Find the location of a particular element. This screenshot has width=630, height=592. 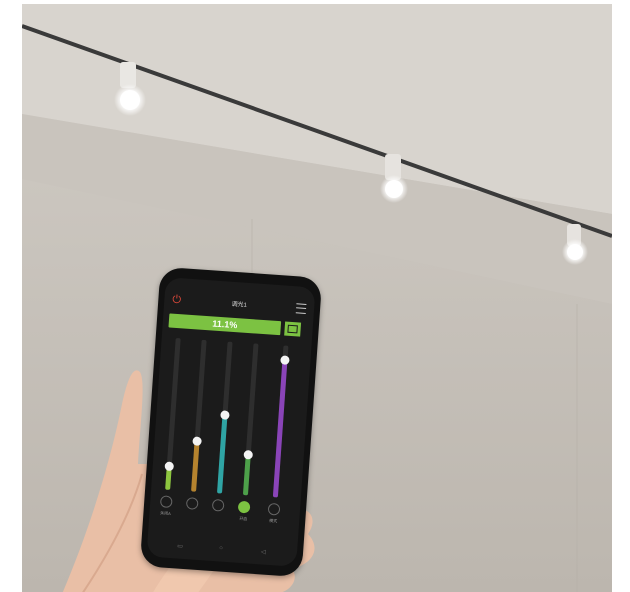

bottom-nav: ▭ ○ ◁ is located at coordinates (222, 550).